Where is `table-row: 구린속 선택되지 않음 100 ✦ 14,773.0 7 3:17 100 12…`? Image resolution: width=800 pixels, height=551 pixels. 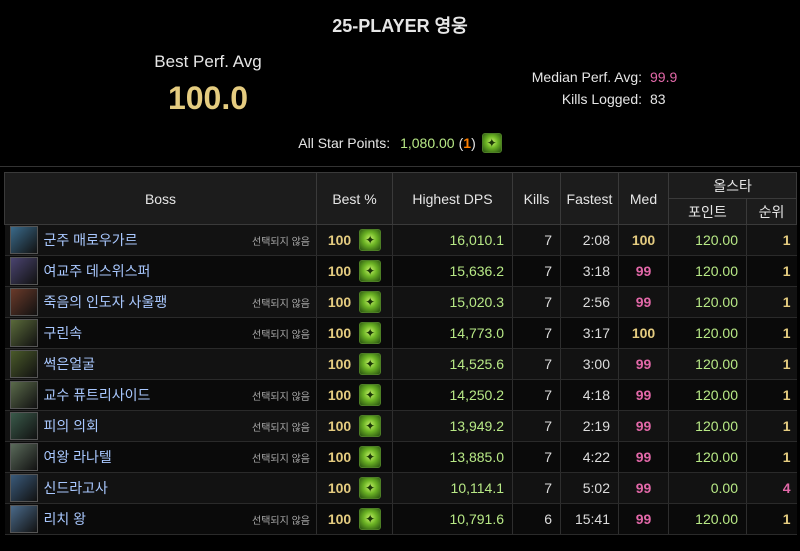 table-row: 구린속 선택되지 않음 100 ✦ 14,773.0 7 3:17 100 12… is located at coordinates (400, 333).